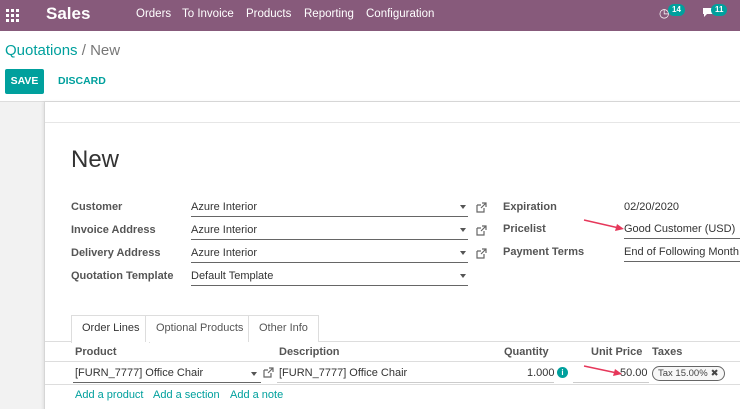 This screenshot has height=409, width=740. I want to click on record-title: New, so click(95, 159).